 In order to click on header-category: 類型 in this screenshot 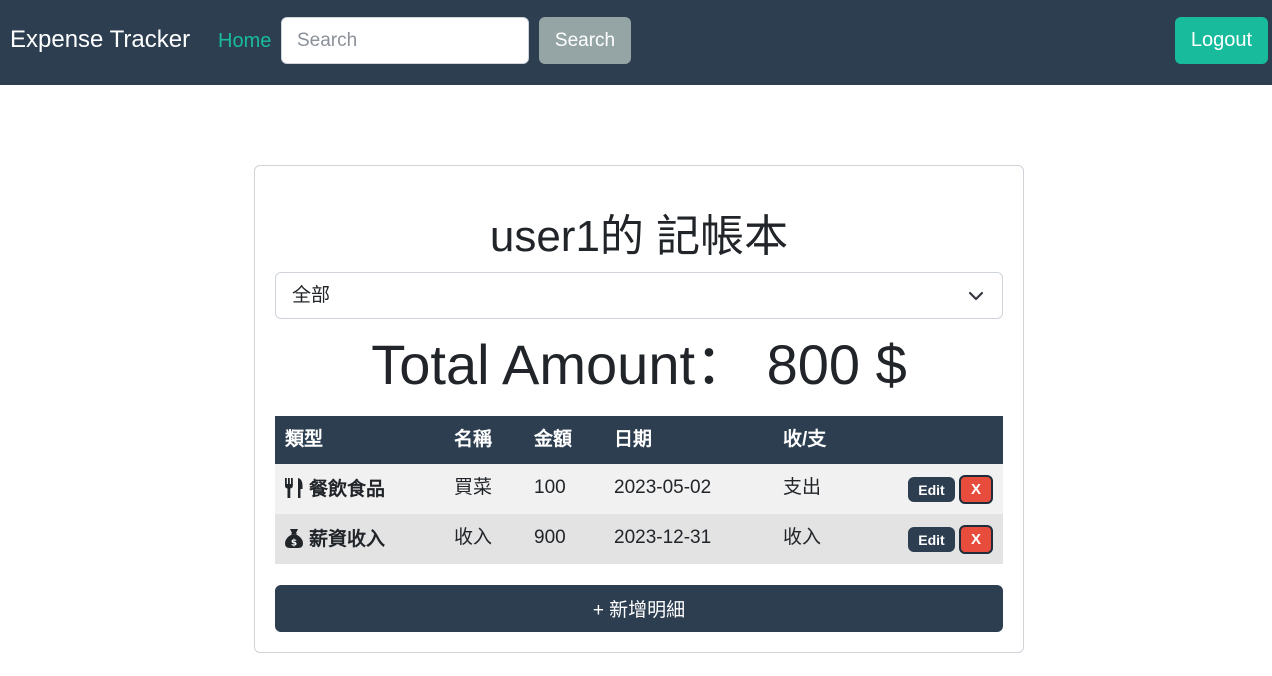, I will do `click(304, 439)`.